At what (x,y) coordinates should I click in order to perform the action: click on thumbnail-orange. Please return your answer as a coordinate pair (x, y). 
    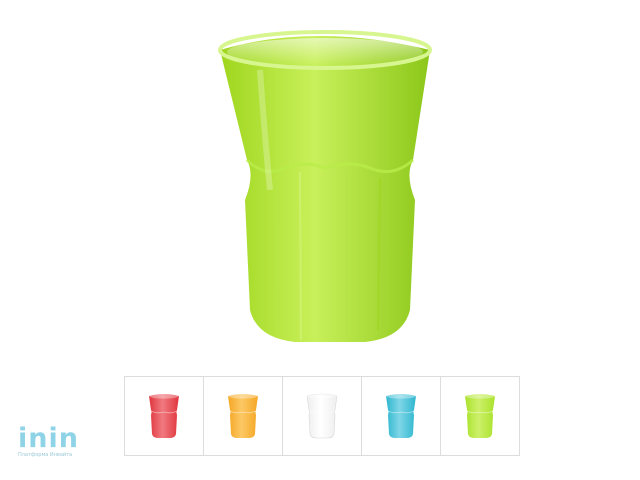
    Looking at the image, I should click on (243, 416).